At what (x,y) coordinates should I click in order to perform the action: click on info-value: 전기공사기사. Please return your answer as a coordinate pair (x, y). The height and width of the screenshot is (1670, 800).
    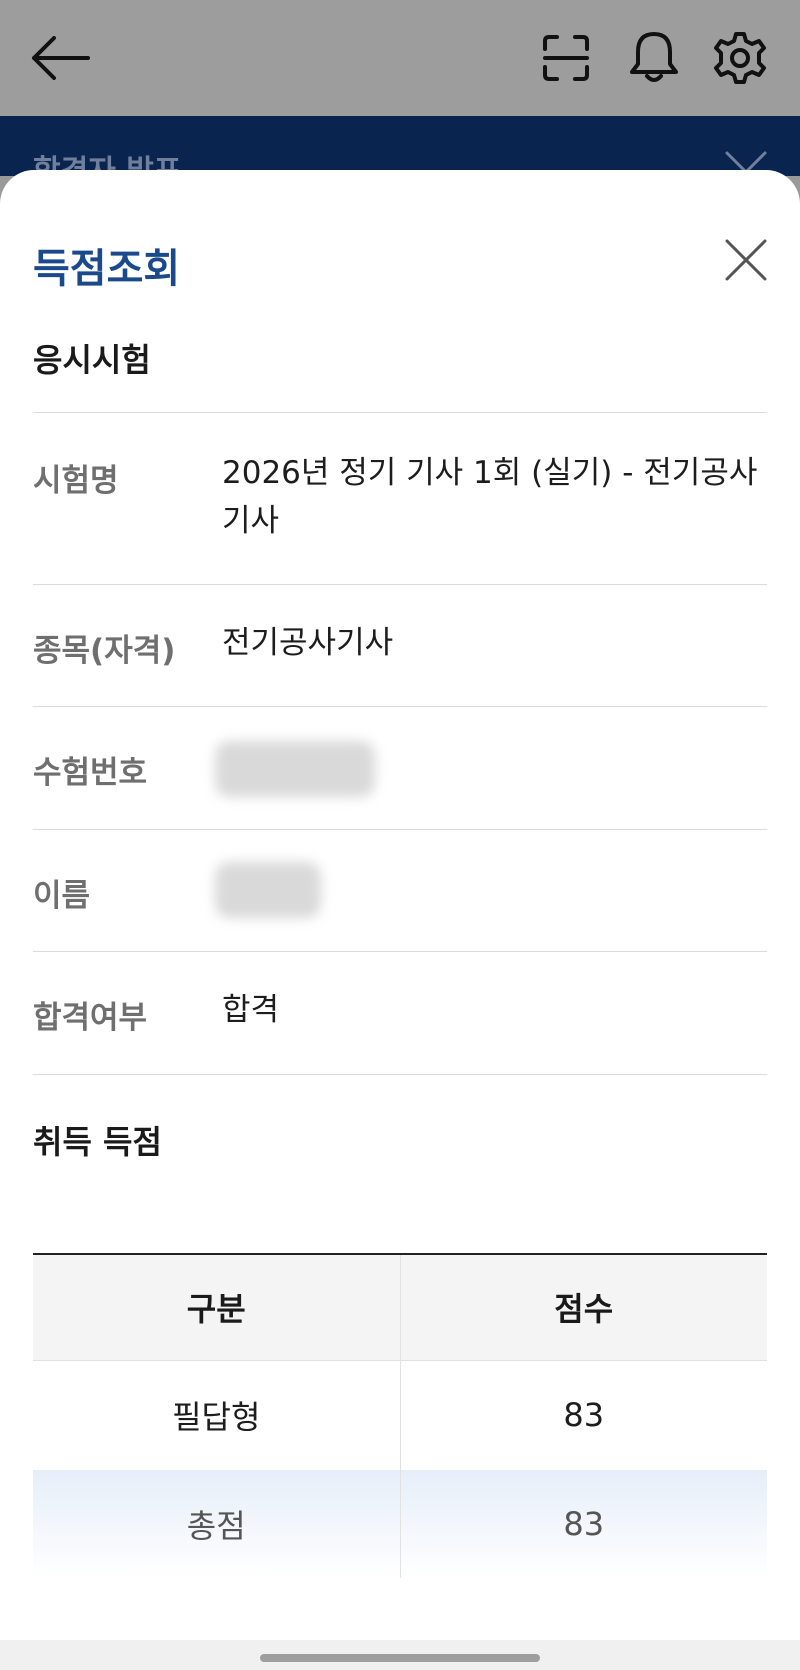
    Looking at the image, I should click on (308, 643).